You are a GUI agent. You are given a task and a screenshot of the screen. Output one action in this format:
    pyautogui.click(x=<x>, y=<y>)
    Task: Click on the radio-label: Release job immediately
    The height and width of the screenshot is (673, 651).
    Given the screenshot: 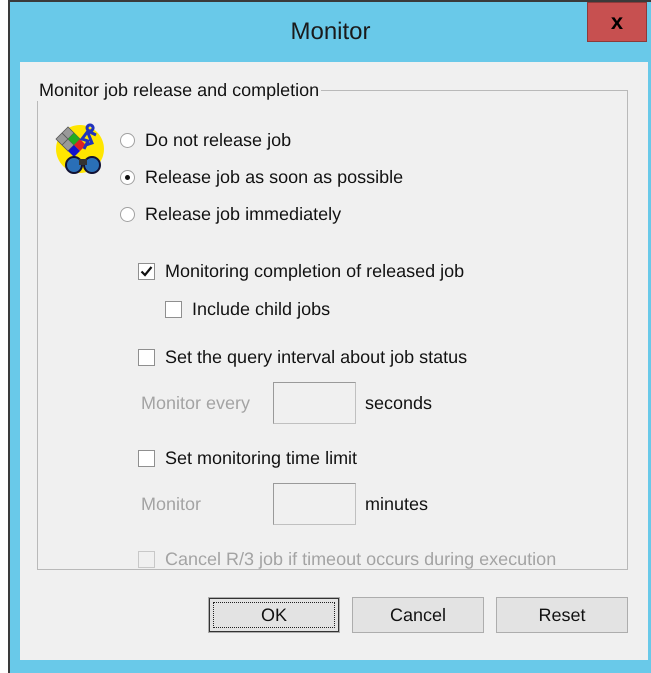 What is the action you would take?
    pyautogui.click(x=243, y=214)
    